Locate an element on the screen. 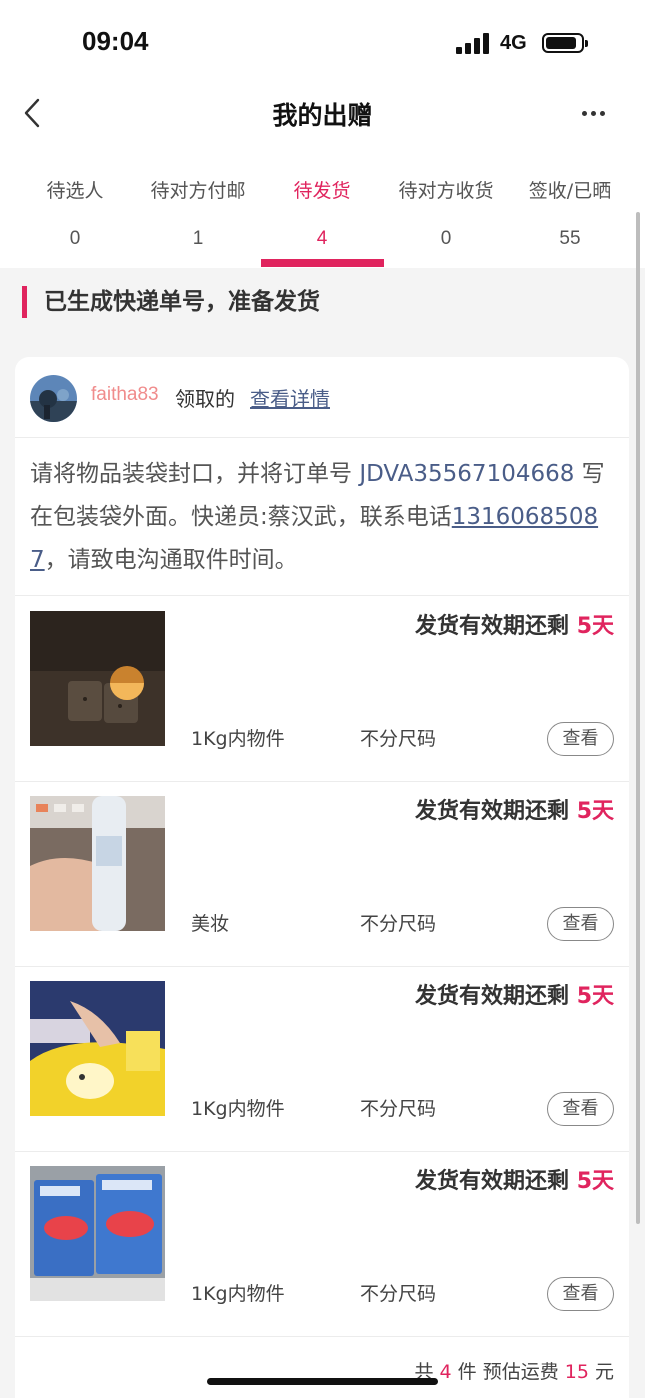  tab-pending-select: 待选人 0 is located at coordinates (75, 215).